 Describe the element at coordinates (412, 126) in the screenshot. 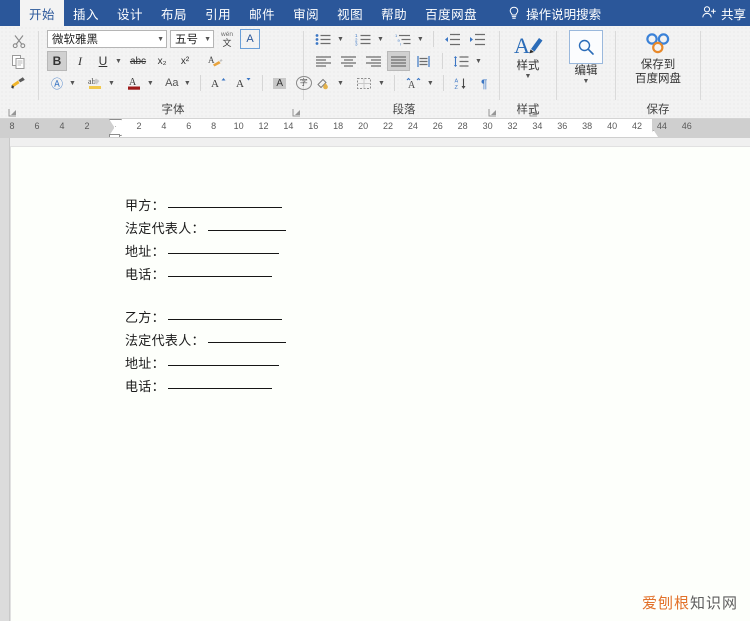

I see `ruler-tick: 24` at that location.